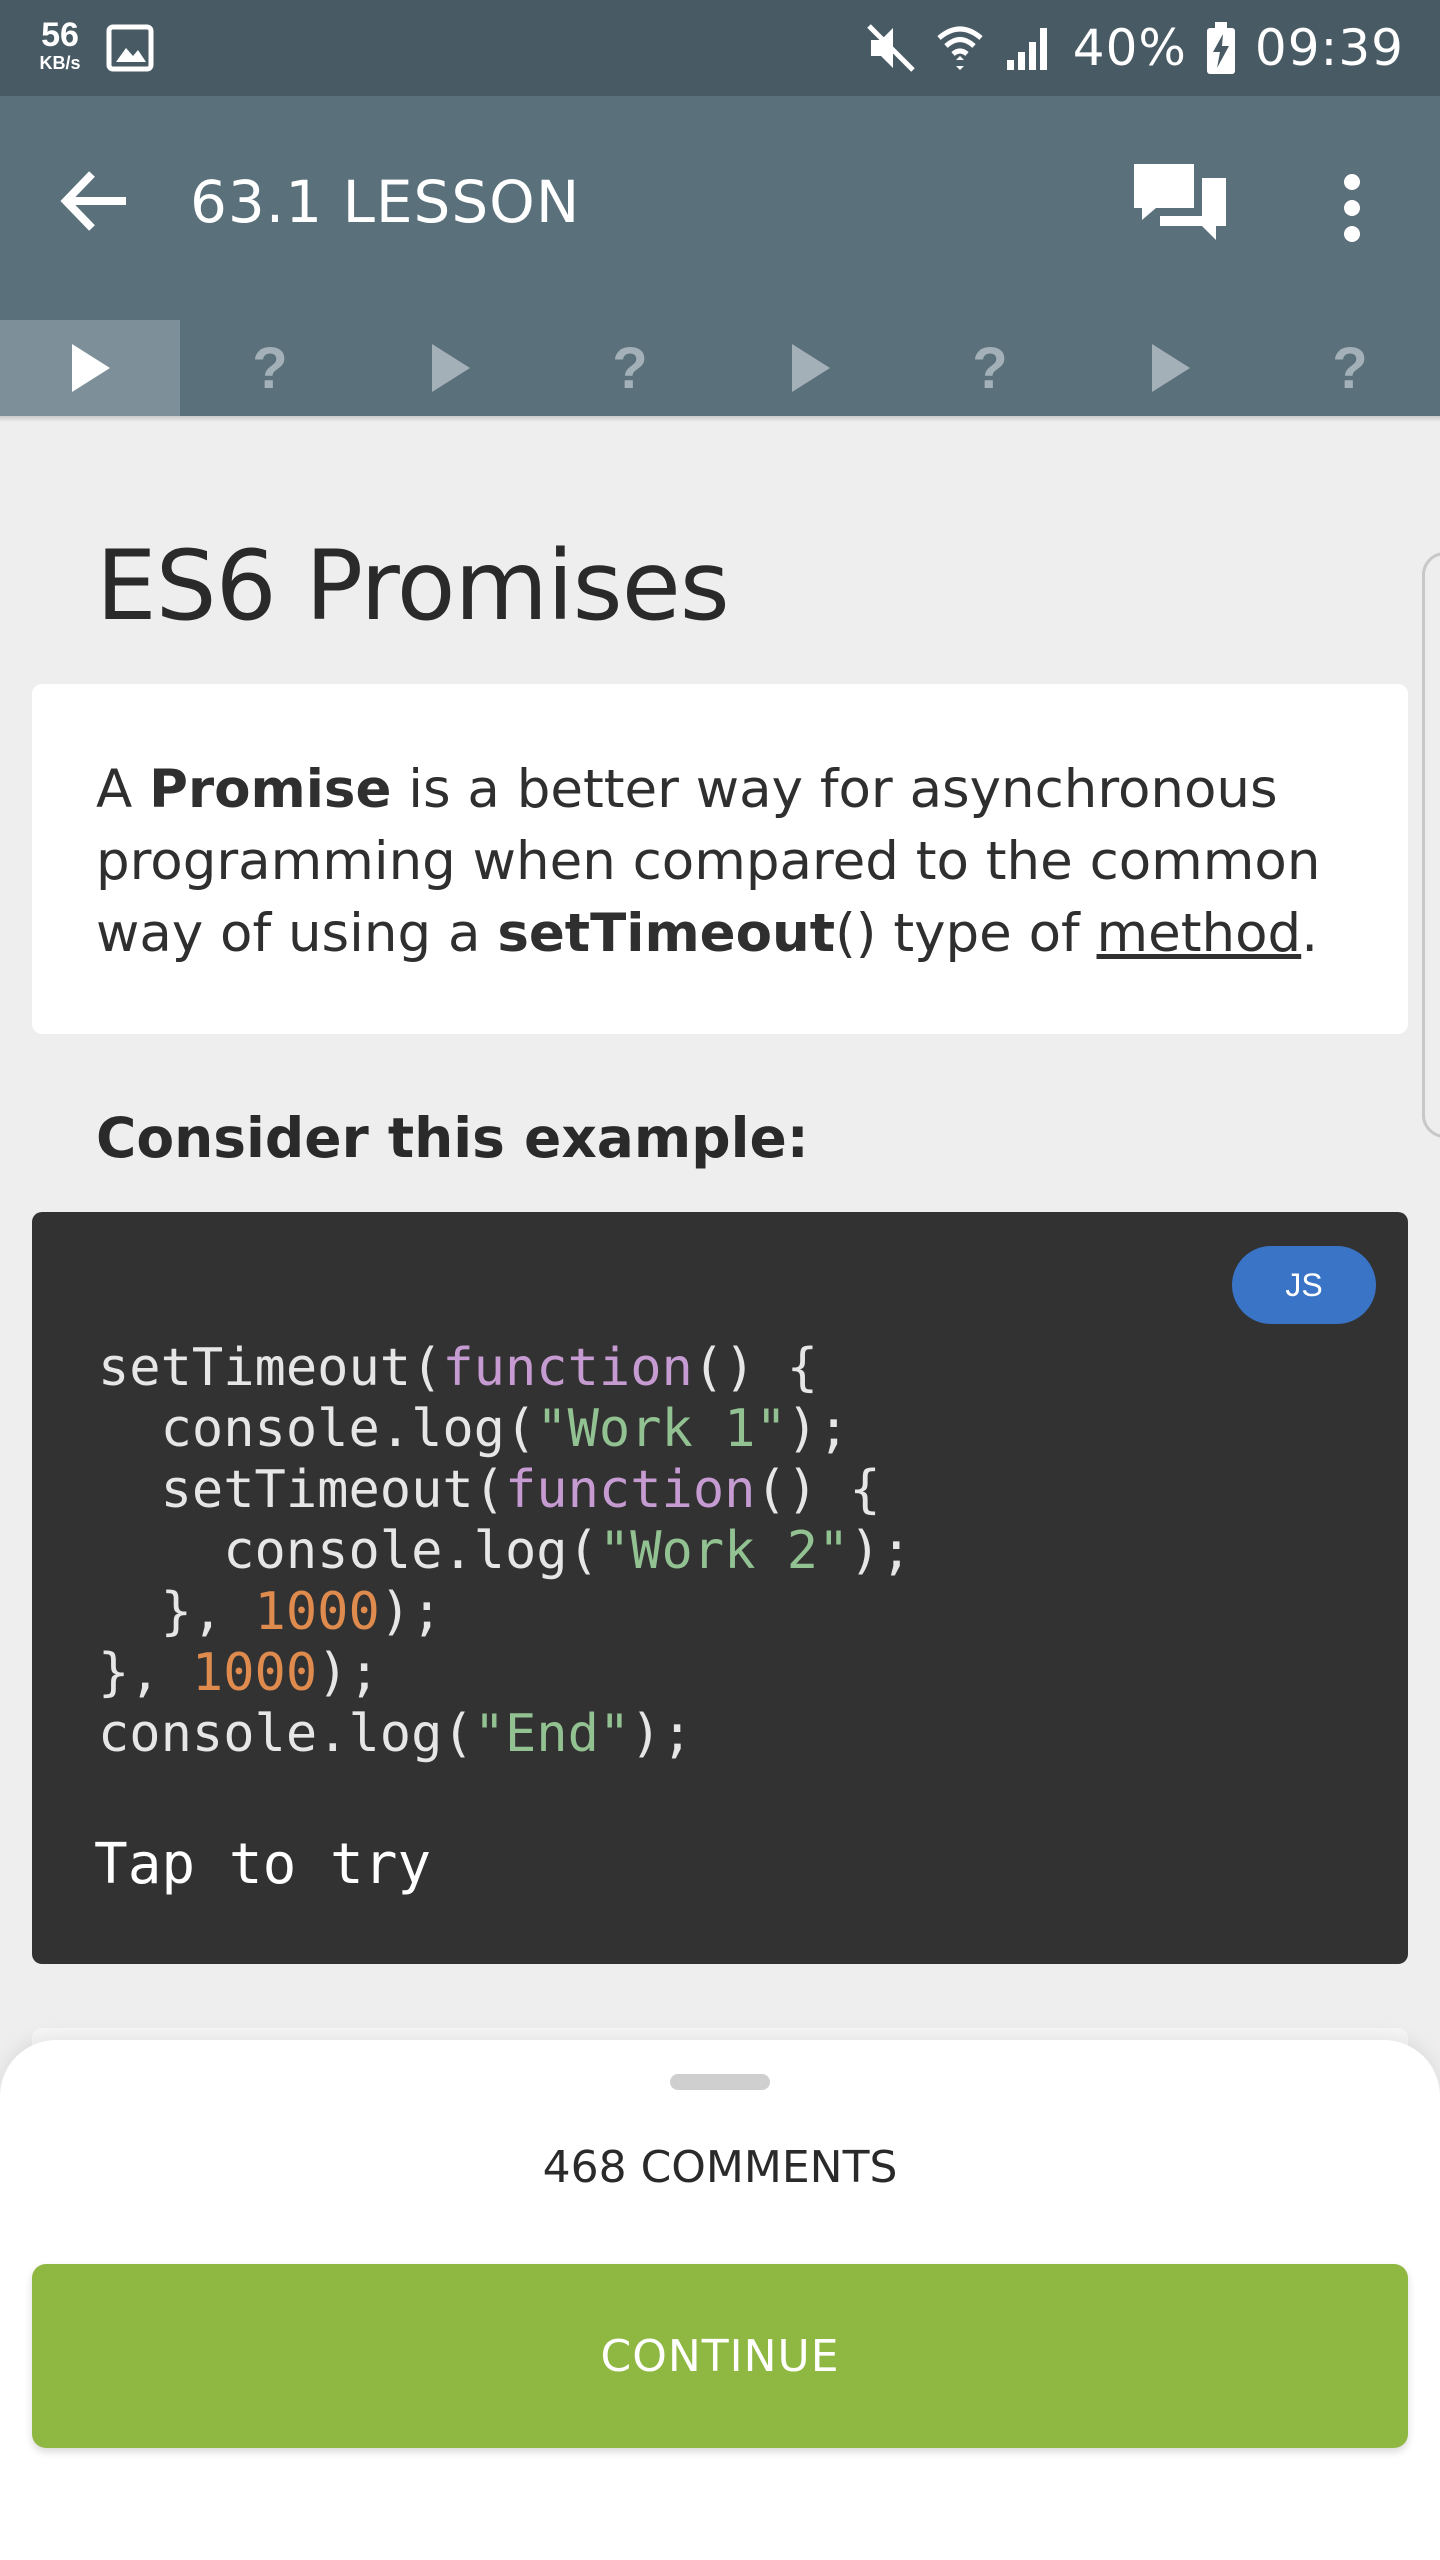  Describe the element at coordinates (385, 202) in the screenshot. I see `lesson-title: 63.1 LESSON` at that location.